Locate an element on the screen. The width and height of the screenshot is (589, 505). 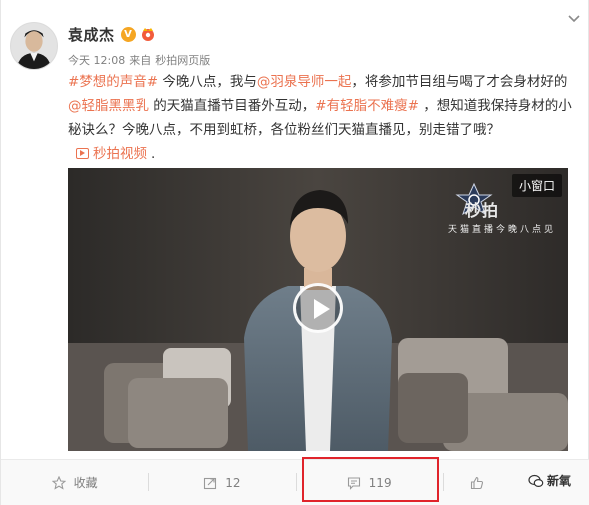
mention-qingzhi: @轻脂黑黑乳 is located at coordinates (108, 106).